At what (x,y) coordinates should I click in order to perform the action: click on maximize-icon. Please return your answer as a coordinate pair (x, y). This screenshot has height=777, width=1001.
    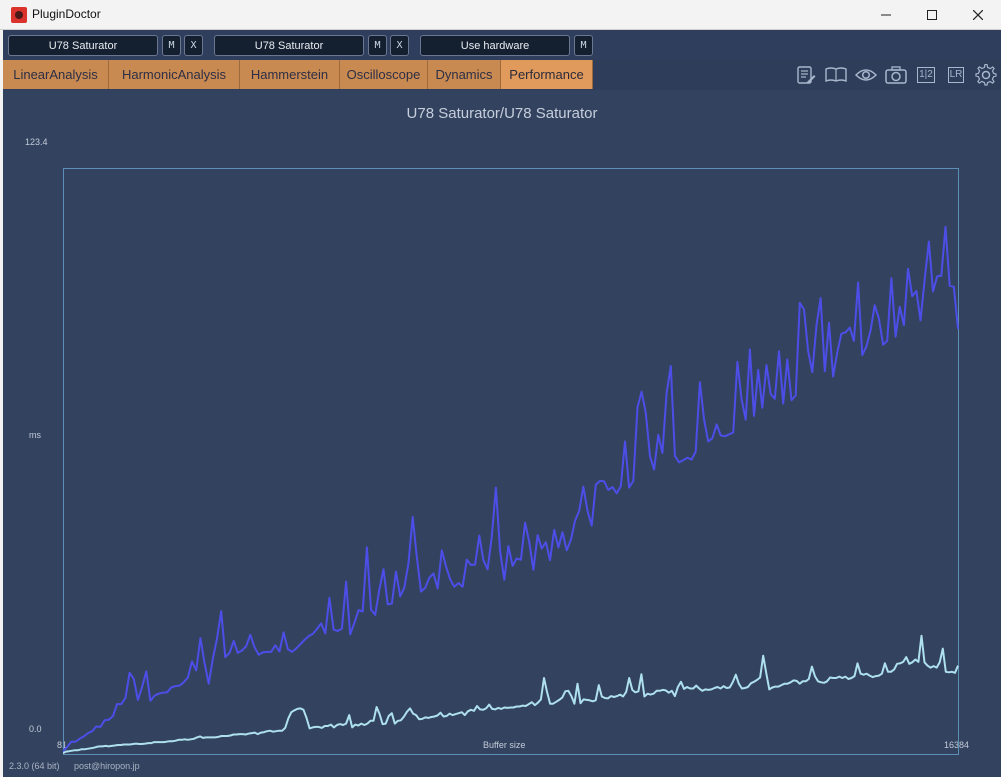
    Looking at the image, I should click on (932, 14).